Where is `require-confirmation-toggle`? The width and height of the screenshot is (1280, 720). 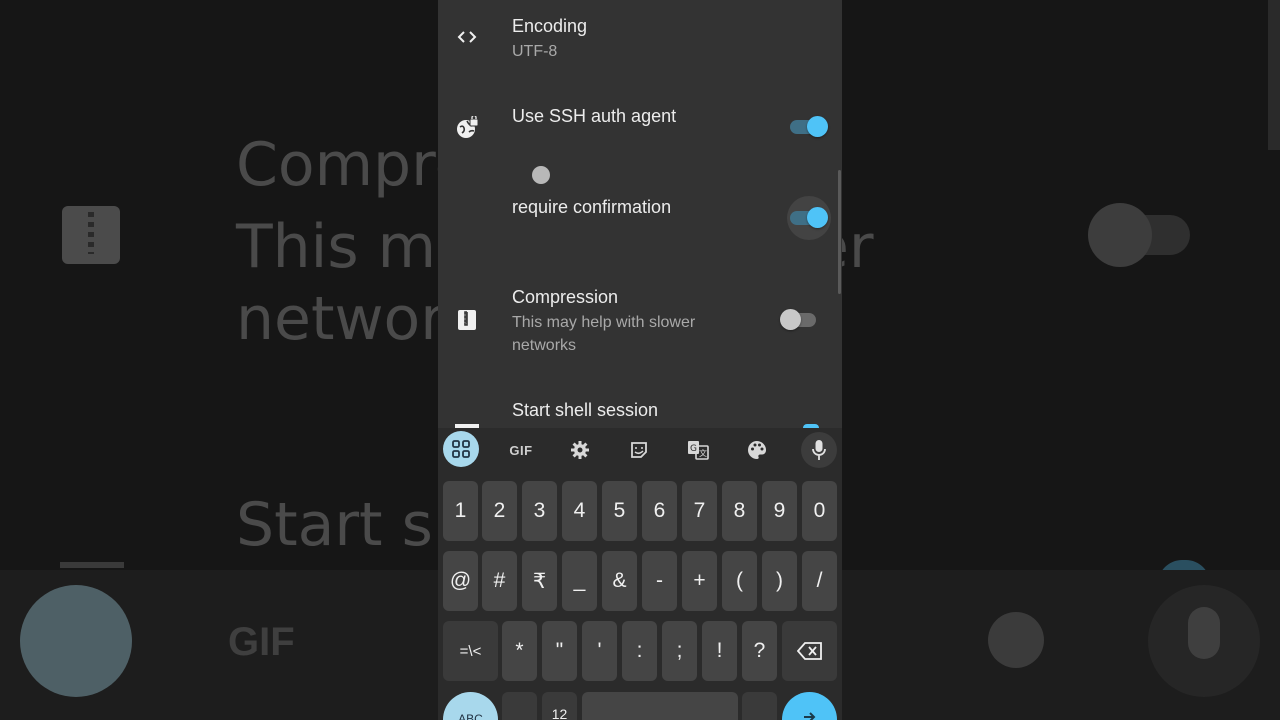 require-confirmation-toggle is located at coordinates (808, 218).